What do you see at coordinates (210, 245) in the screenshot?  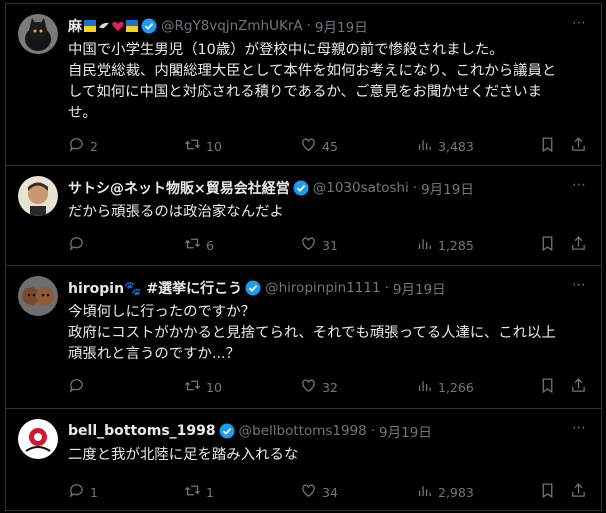 I see `repost-count: 6` at bounding box center [210, 245].